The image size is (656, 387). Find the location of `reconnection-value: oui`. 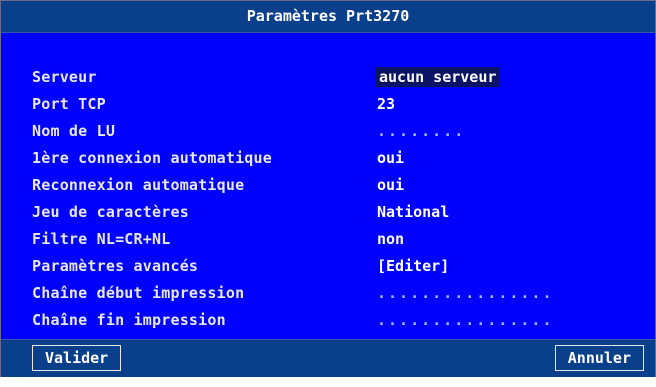

reconnection-value: oui is located at coordinates (390, 185).